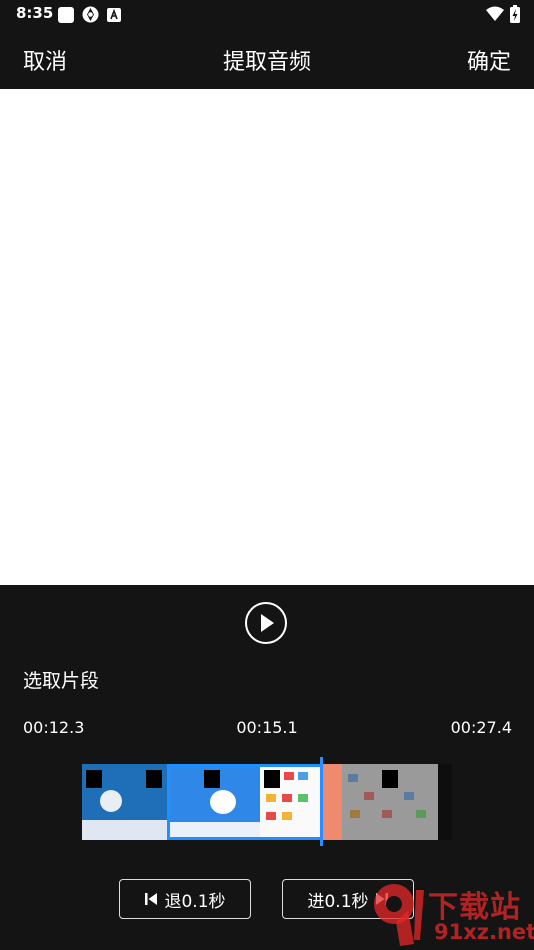 Image resolution: width=534 pixels, height=950 pixels. What do you see at coordinates (515, 14) in the screenshot?
I see `battery-charging-icon` at bounding box center [515, 14].